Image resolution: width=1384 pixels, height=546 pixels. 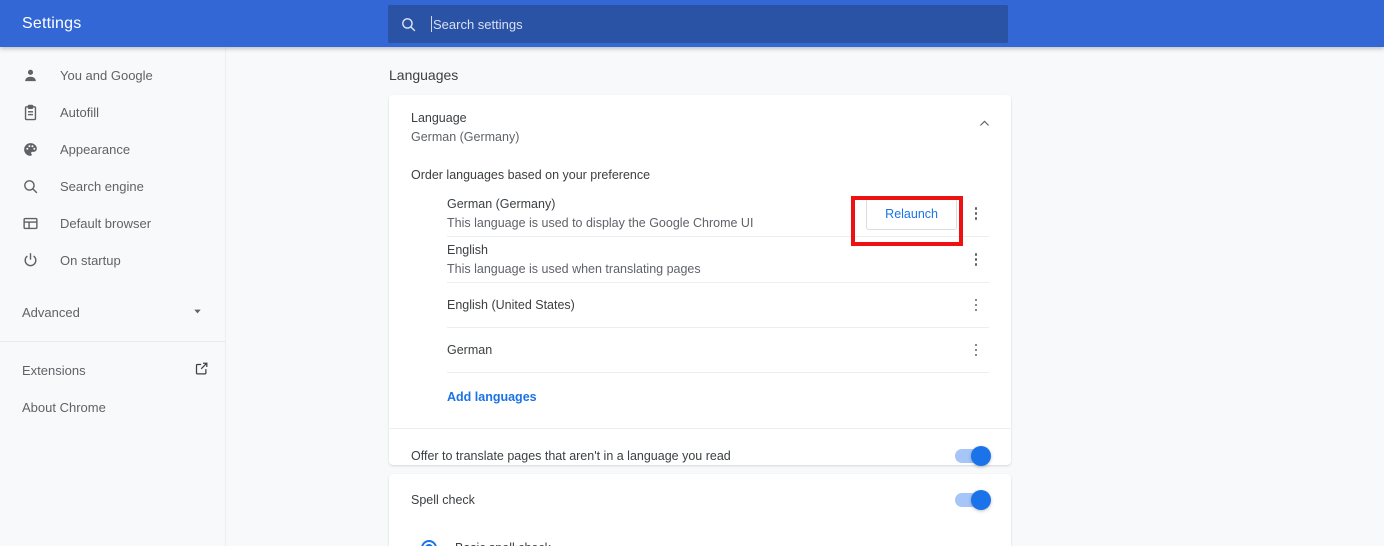 What do you see at coordinates (90, 260) in the screenshot?
I see `sidebar-item-label: On startup` at bounding box center [90, 260].